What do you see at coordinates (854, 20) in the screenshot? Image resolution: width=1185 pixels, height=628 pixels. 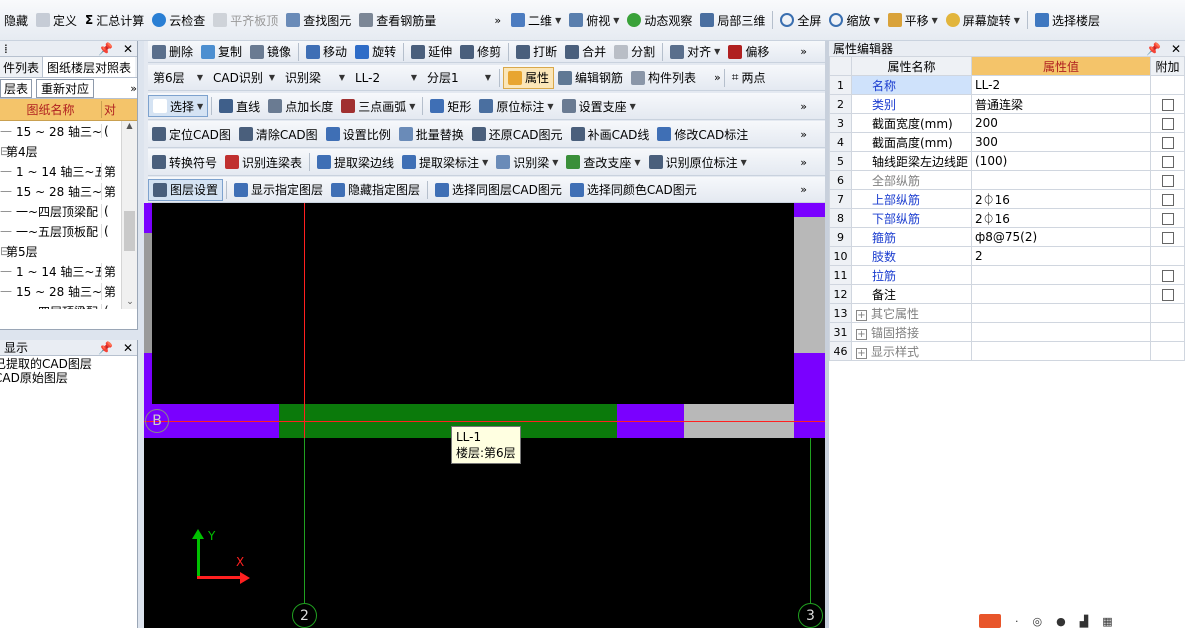 I see `zoom-dropdown: 缩放 ▼` at bounding box center [854, 20].